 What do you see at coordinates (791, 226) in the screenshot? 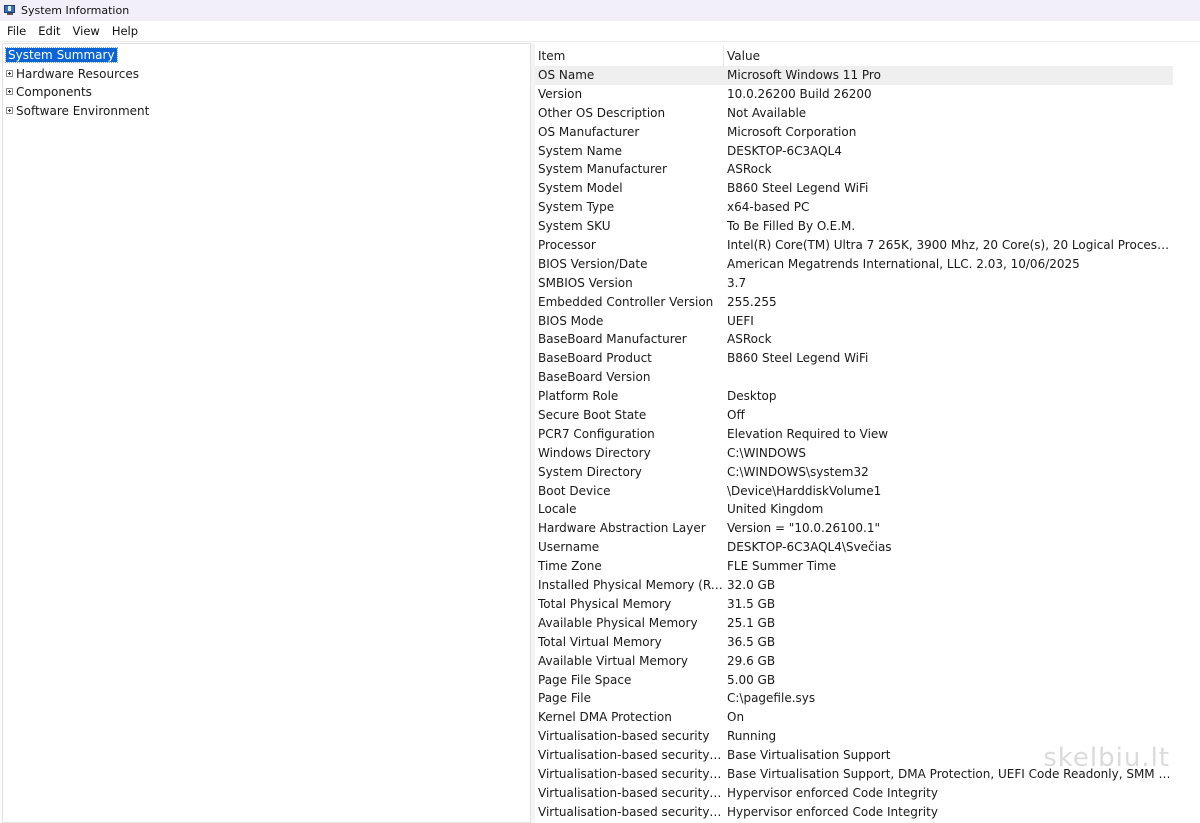
I see `row-value-cell: To Be Filled By O.E.M.` at bounding box center [791, 226].